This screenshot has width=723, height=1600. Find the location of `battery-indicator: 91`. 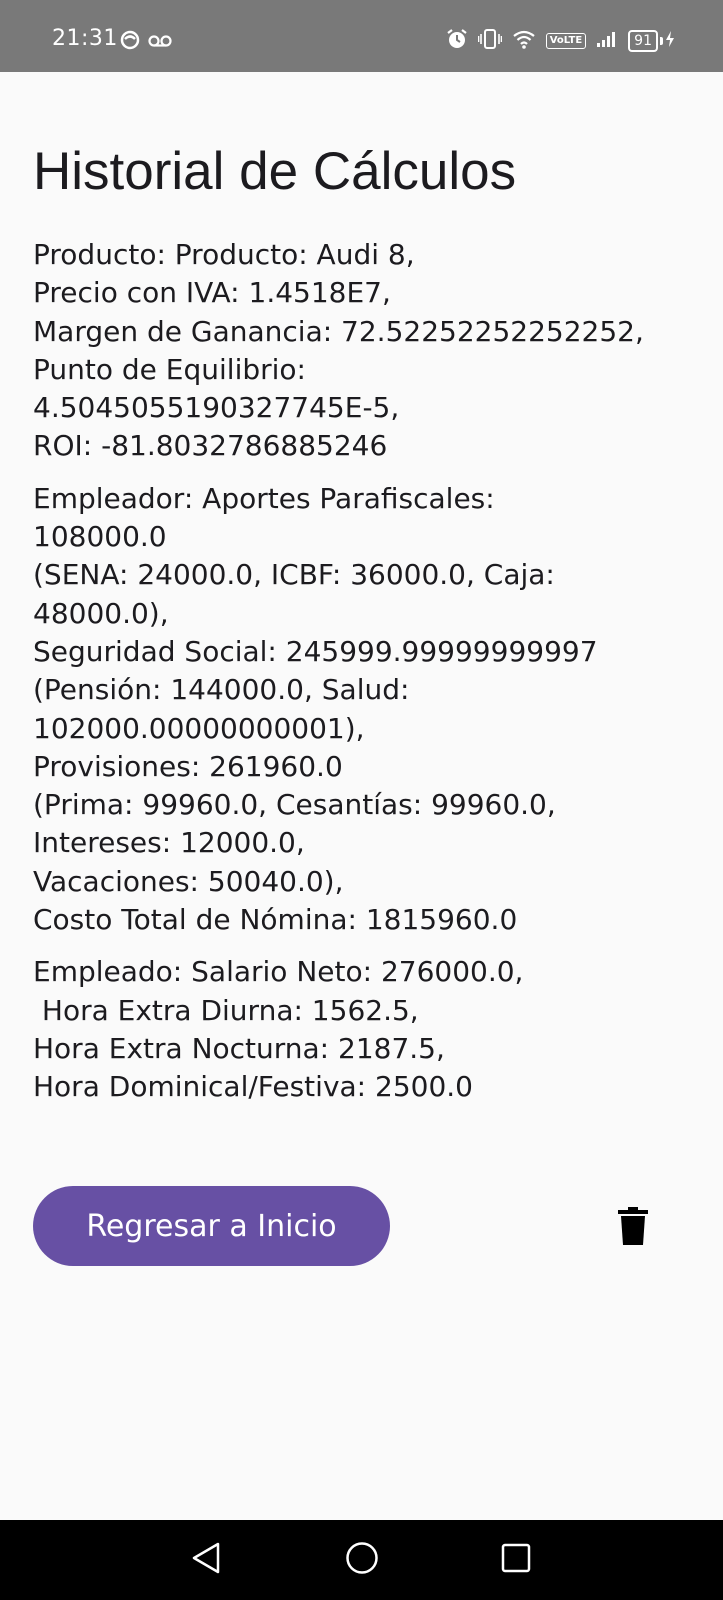

battery-indicator: 91 is located at coordinates (651, 41).